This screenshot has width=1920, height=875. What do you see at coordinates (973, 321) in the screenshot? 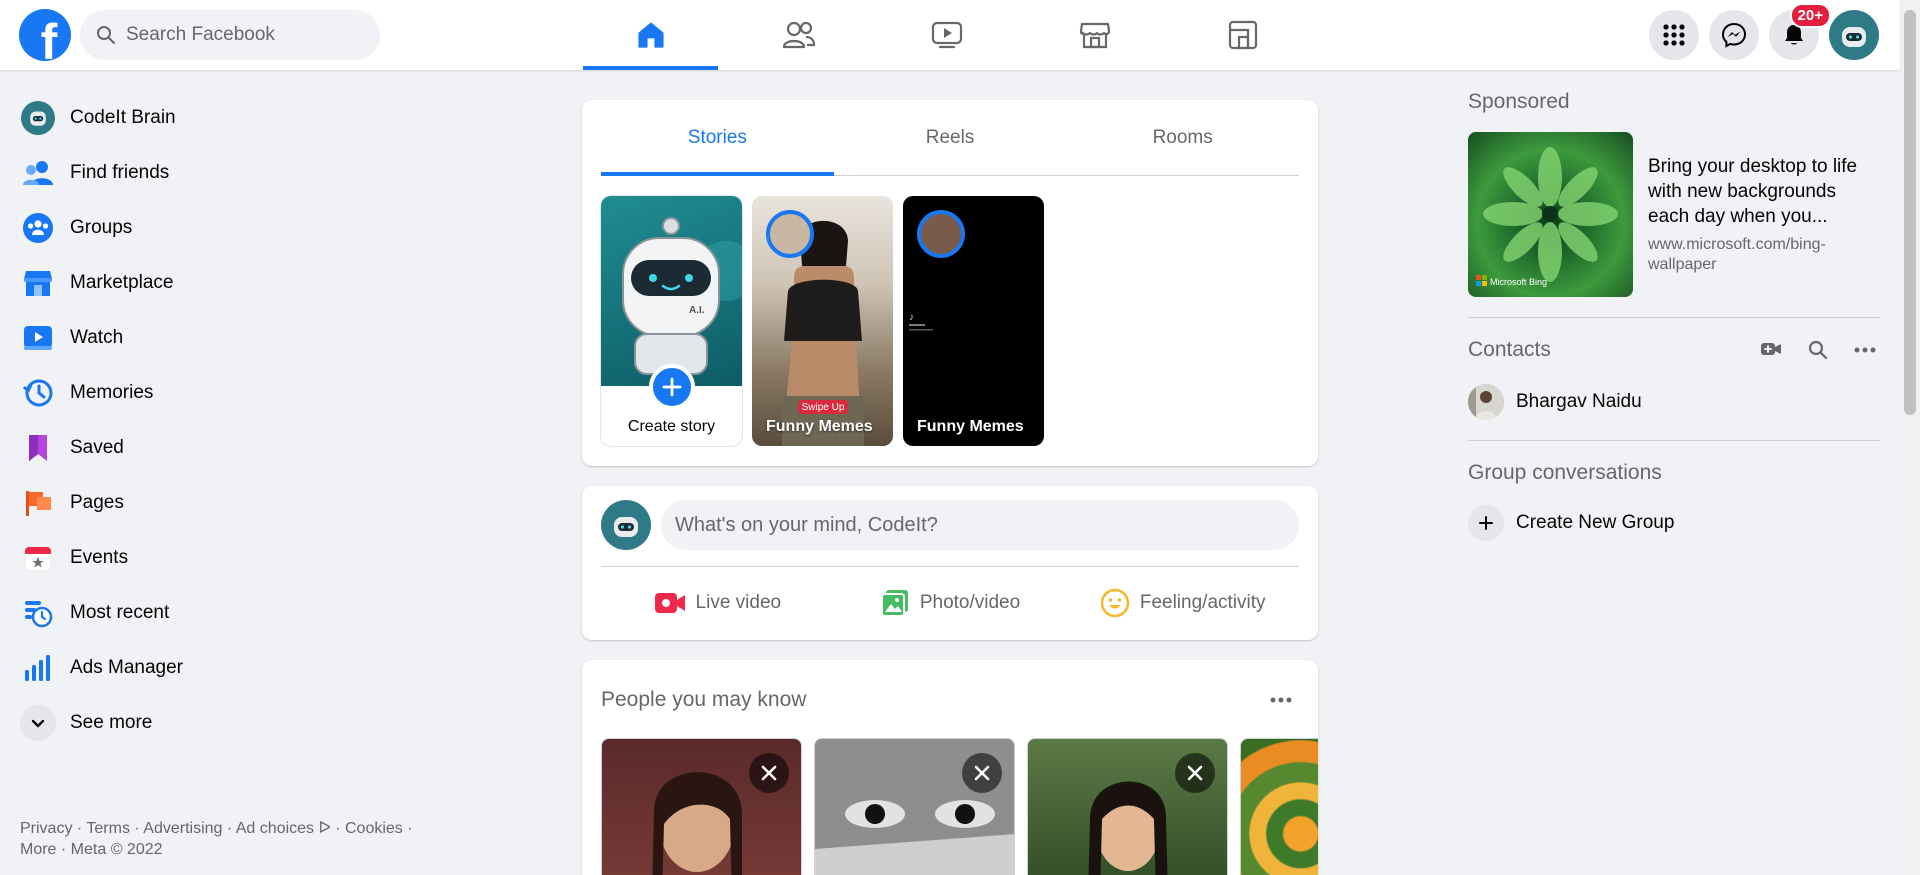
I see `story-card: ♪ Funny Memes` at bounding box center [973, 321].